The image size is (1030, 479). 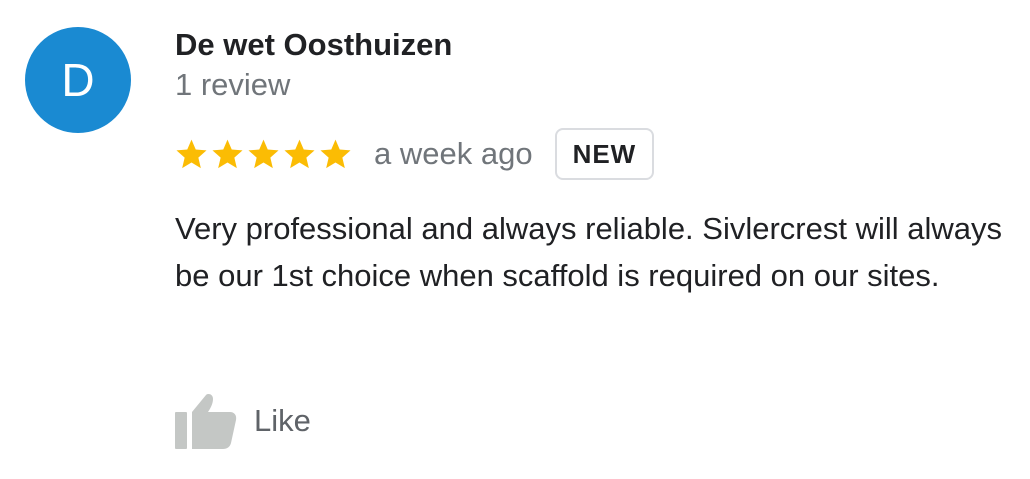 What do you see at coordinates (282, 420) in the screenshot?
I see `like-label: Like` at bounding box center [282, 420].